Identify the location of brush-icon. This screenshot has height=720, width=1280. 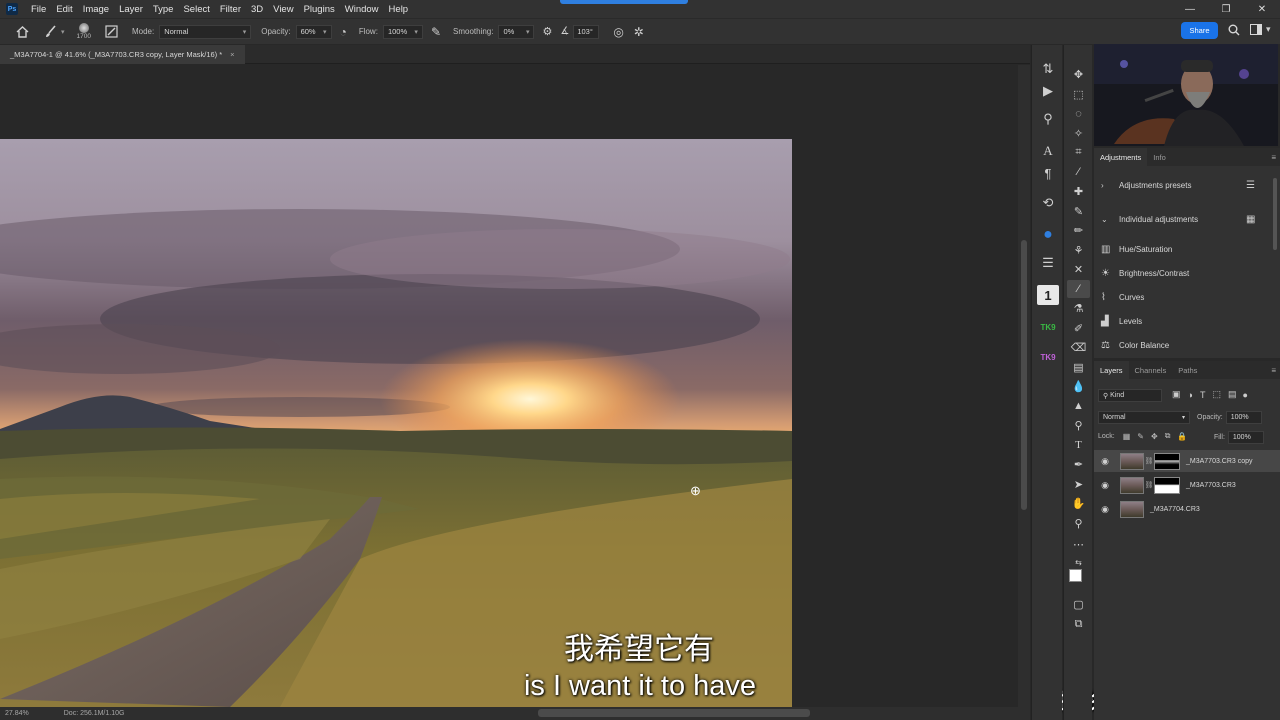
(51, 31).